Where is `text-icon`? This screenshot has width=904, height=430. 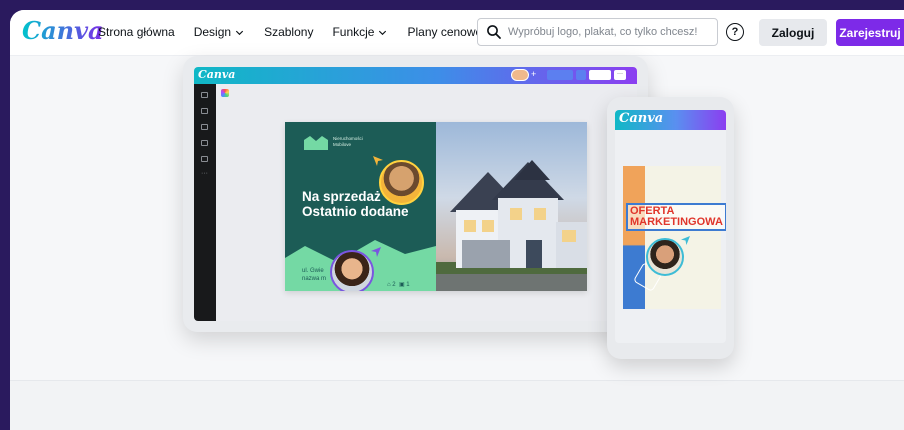 text-icon is located at coordinates (204, 143).